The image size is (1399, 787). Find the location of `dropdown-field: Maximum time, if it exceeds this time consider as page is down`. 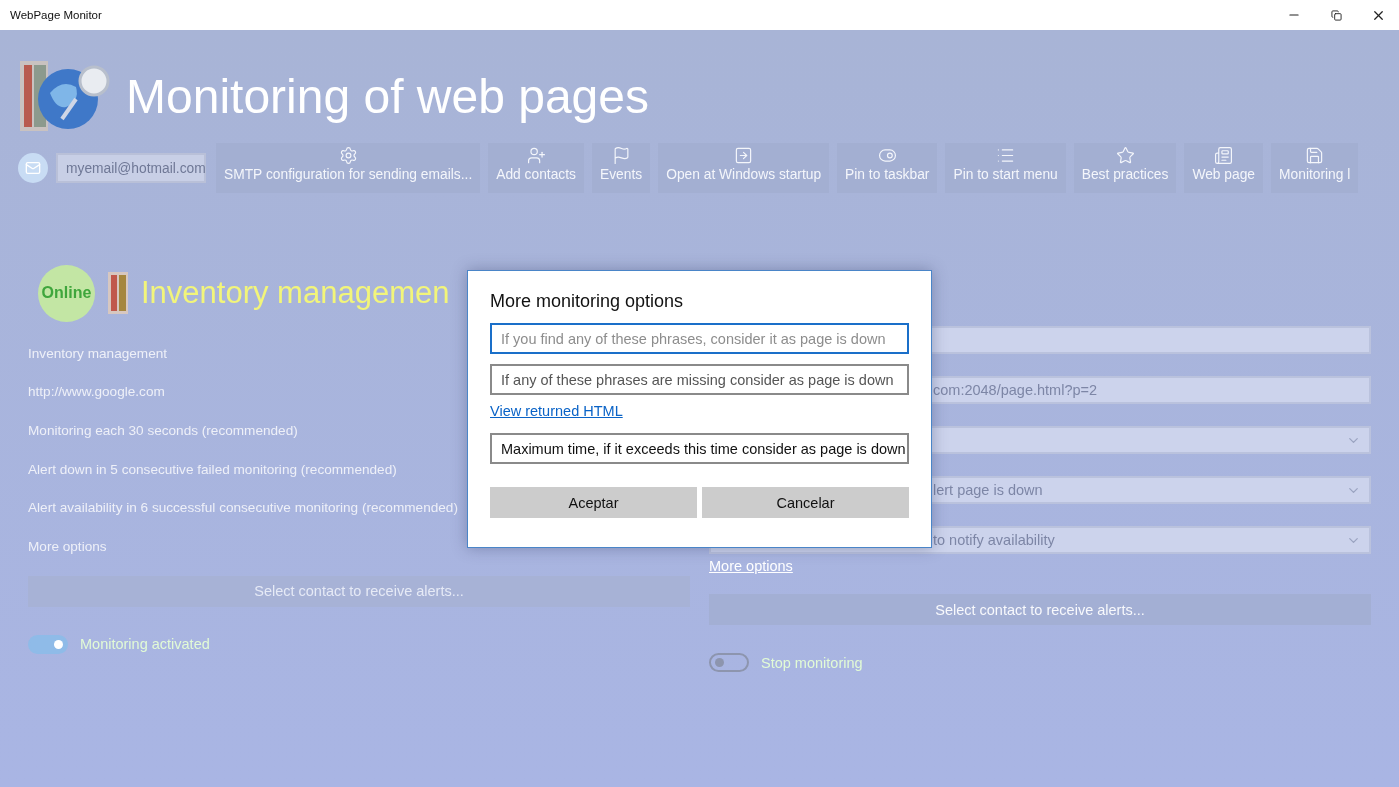

dropdown-field: Maximum time, if it exceeds this time consider as page is down is located at coordinates (699, 448).